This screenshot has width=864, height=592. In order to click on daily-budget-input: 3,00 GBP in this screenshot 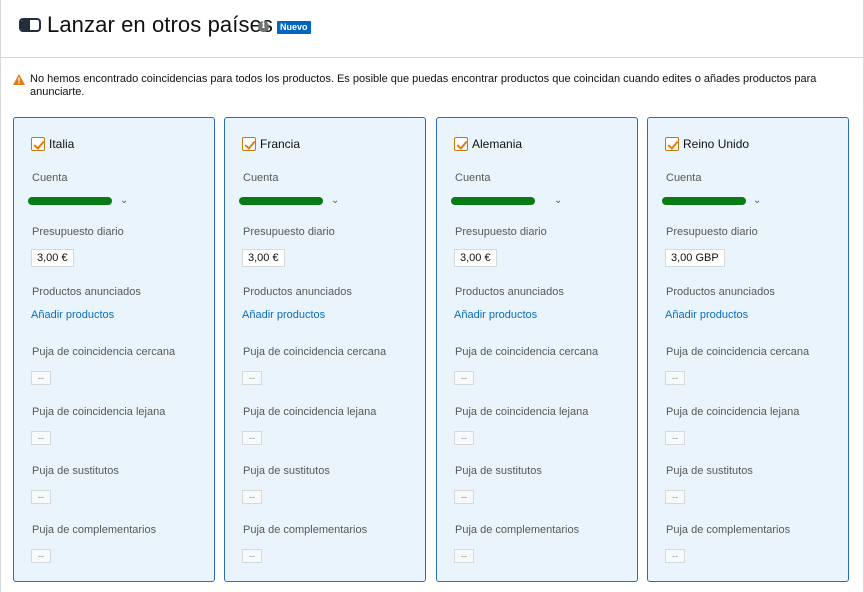, I will do `click(695, 258)`.